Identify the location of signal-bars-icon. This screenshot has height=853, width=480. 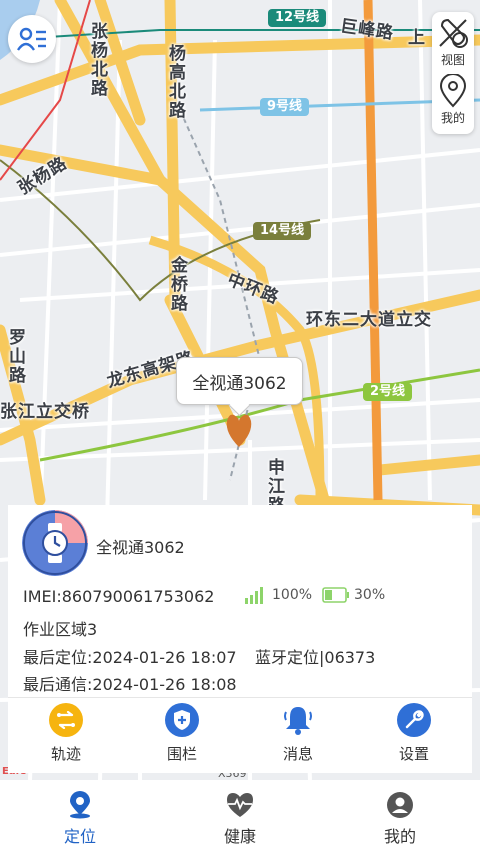
(254, 595).